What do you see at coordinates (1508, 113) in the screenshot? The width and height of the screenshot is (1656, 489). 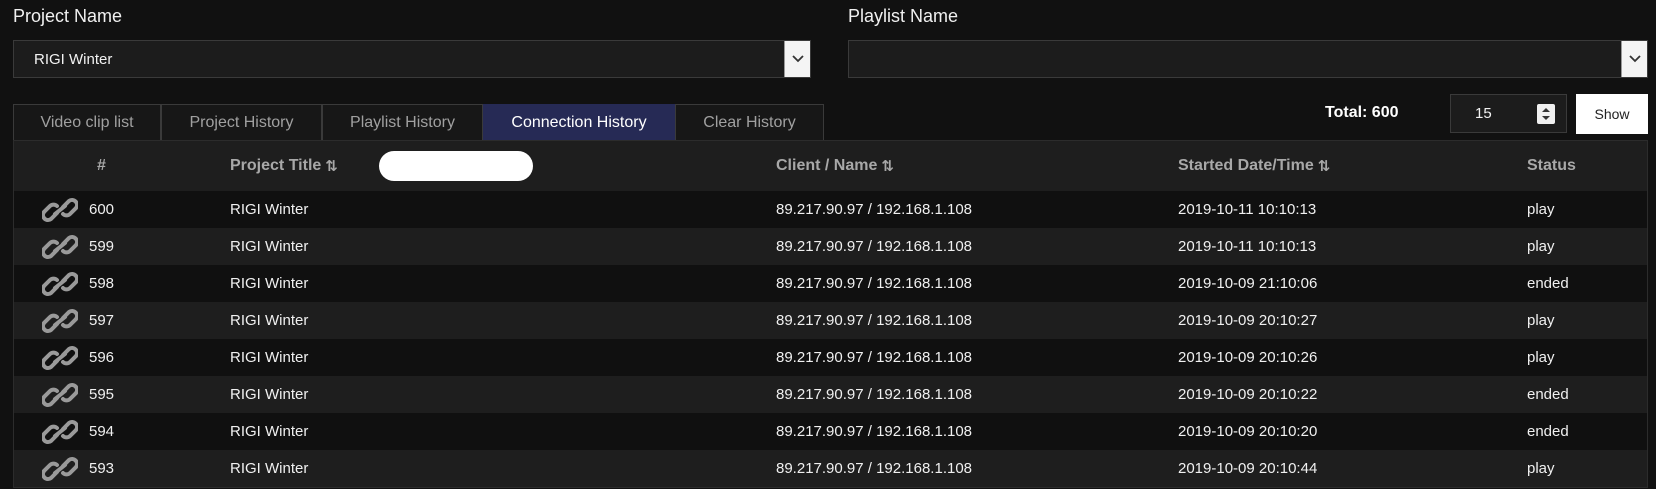 I see `page-size-stepper: 15` at bounding box center [1508, 113].